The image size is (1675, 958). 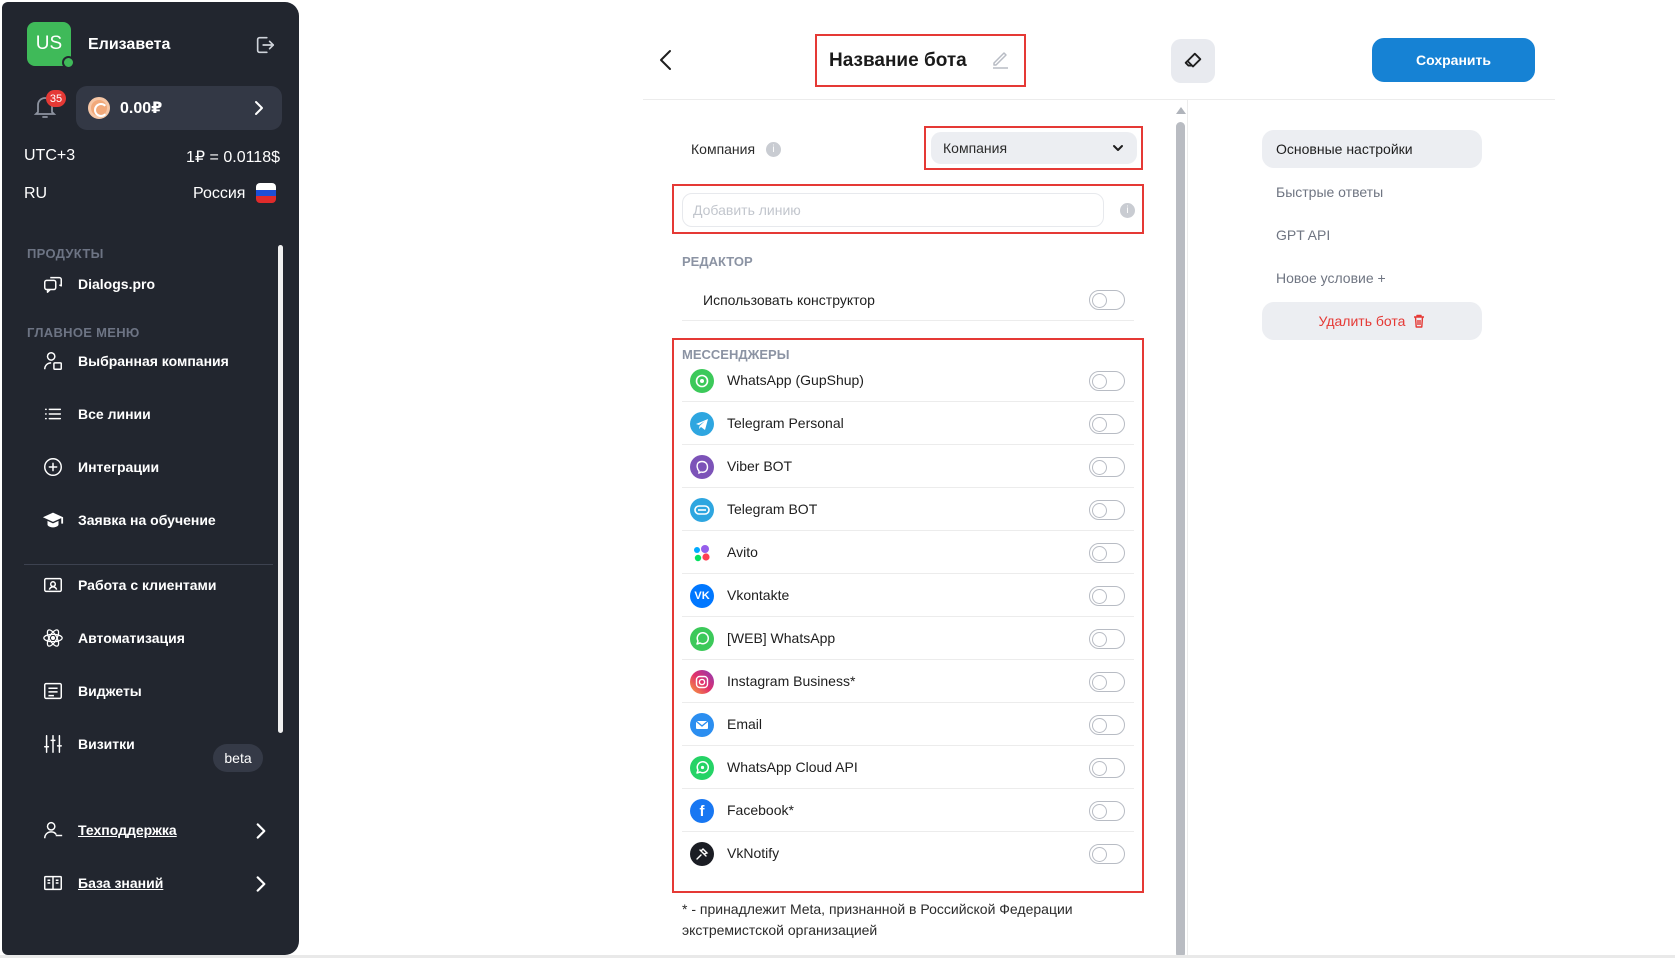 What do you see at coordinates (1181, 110) in the screenshot?
I see `scroll-up-arrow` at bounding box center [1181, 110].